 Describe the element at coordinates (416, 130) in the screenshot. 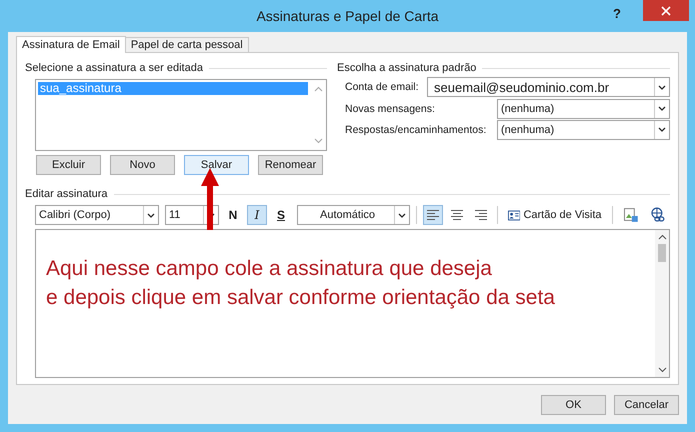

I see `field-label: Respostas/encaminhamentos:` at that location.